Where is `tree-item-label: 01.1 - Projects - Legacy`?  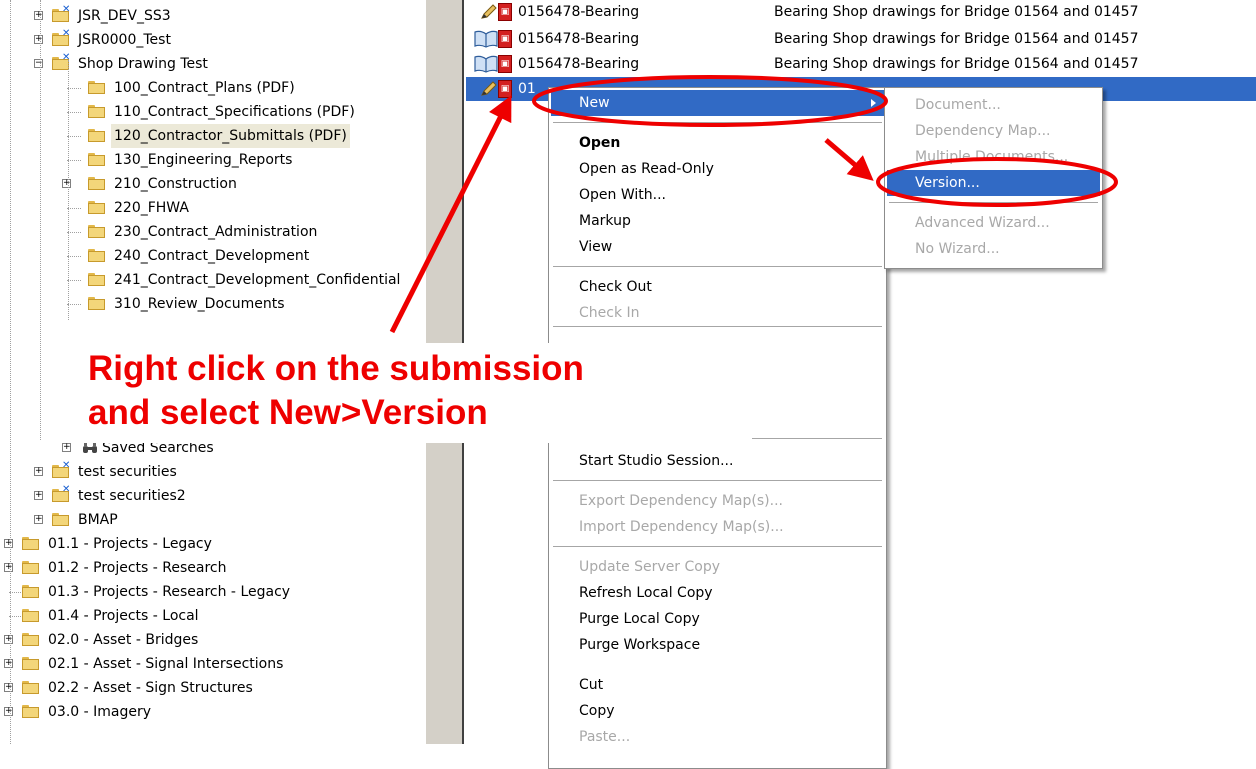 tree-item-label: 01.1 - Projects - Legacy is located at coordinates (130, 544).